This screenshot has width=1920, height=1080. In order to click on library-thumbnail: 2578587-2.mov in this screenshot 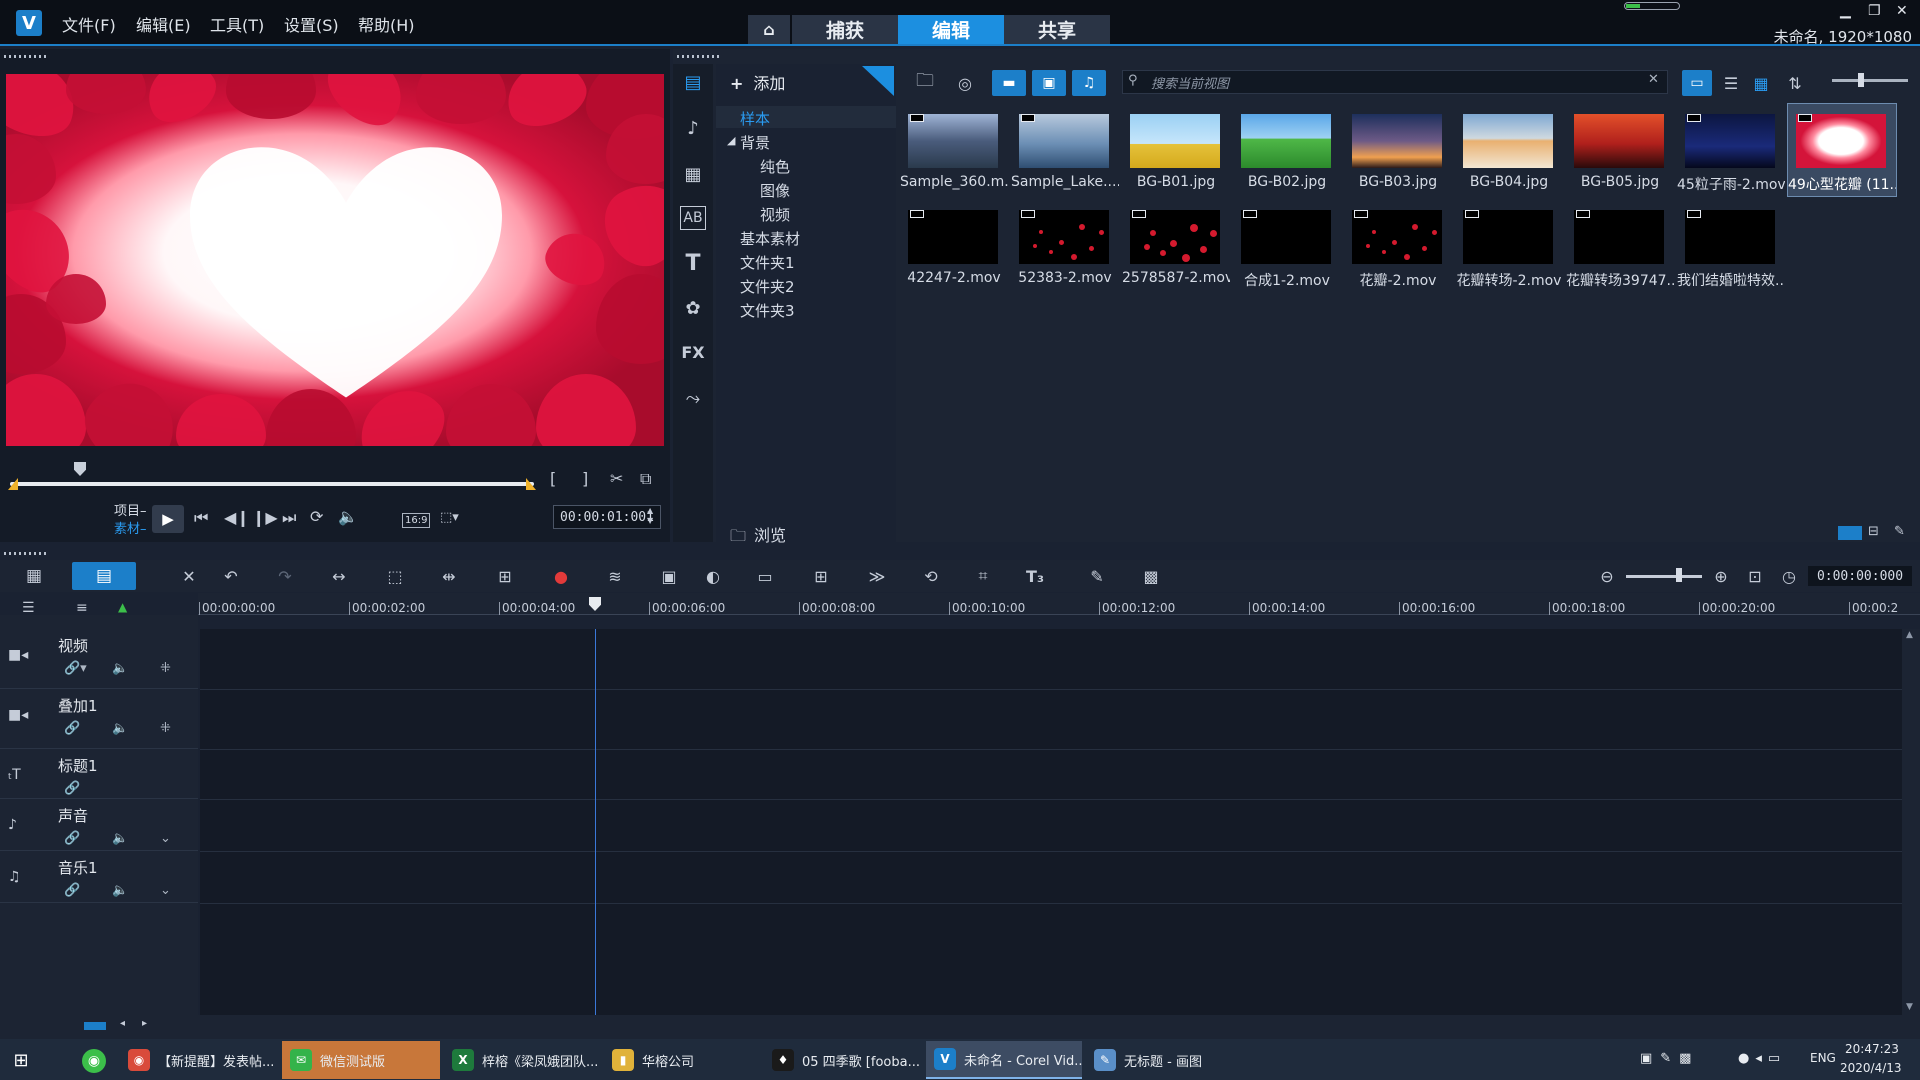, I will do `click(1176, 246)`.